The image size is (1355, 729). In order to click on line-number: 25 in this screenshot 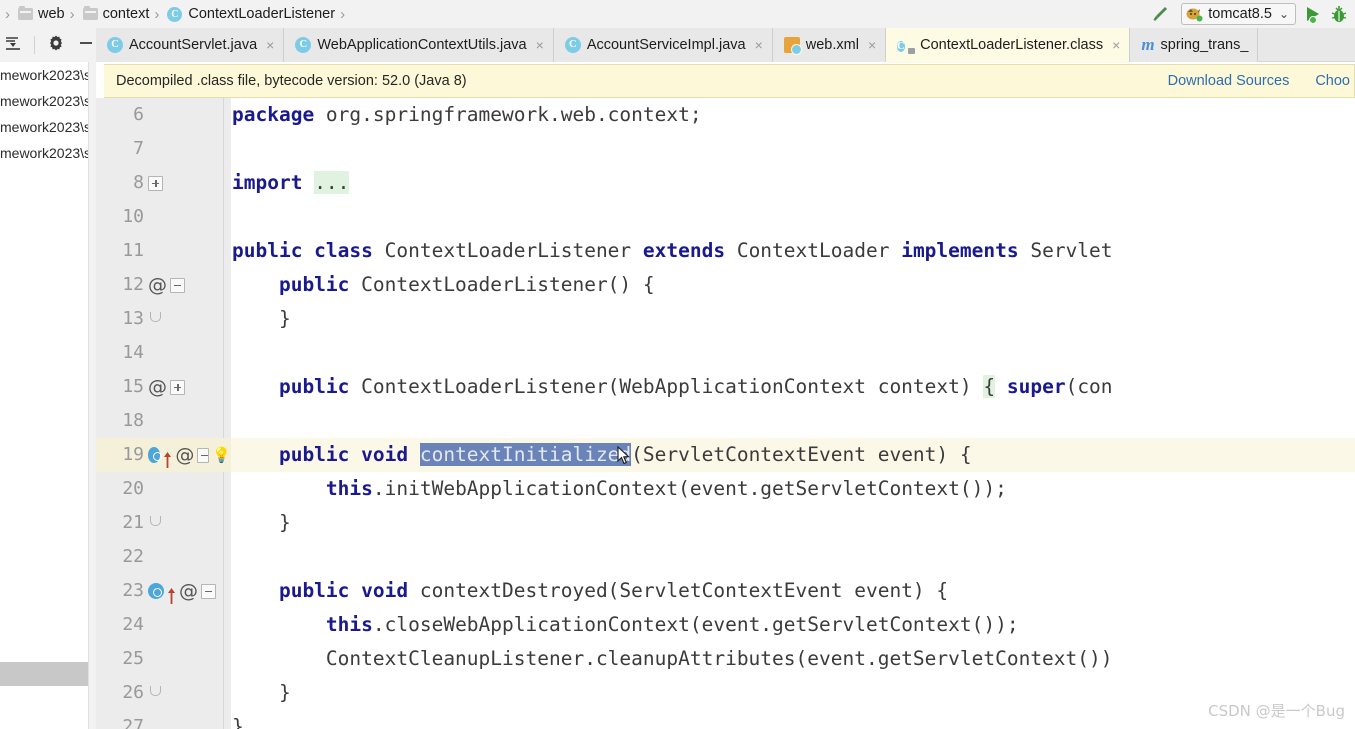, I will do `click(120, 659)`.